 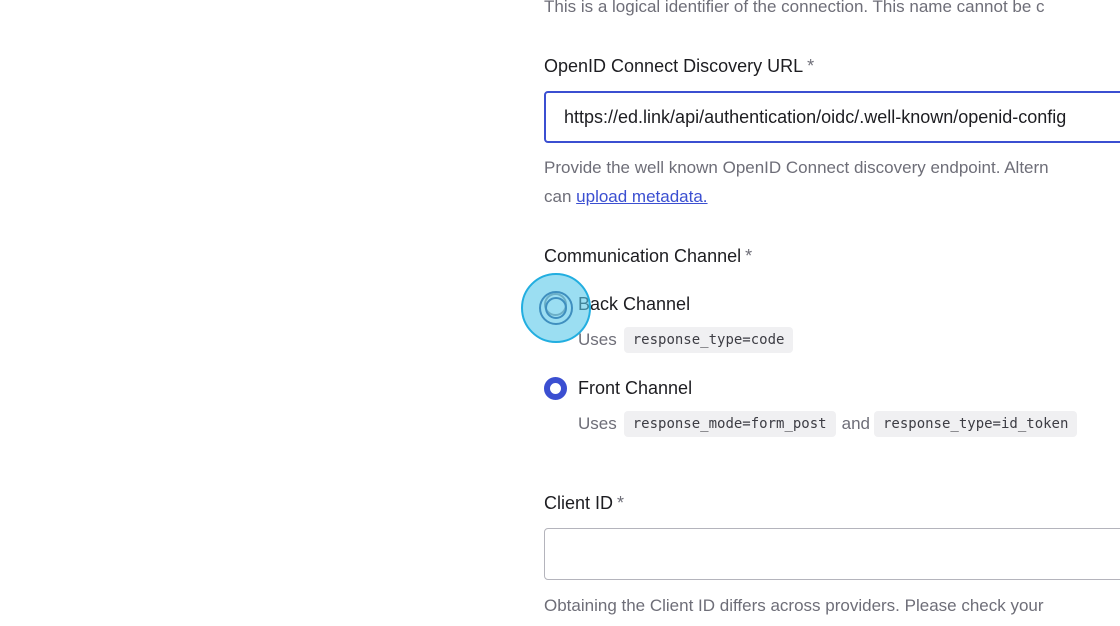 I want to click on client-id-label-text: Client ID, so click(x=579, y=503).